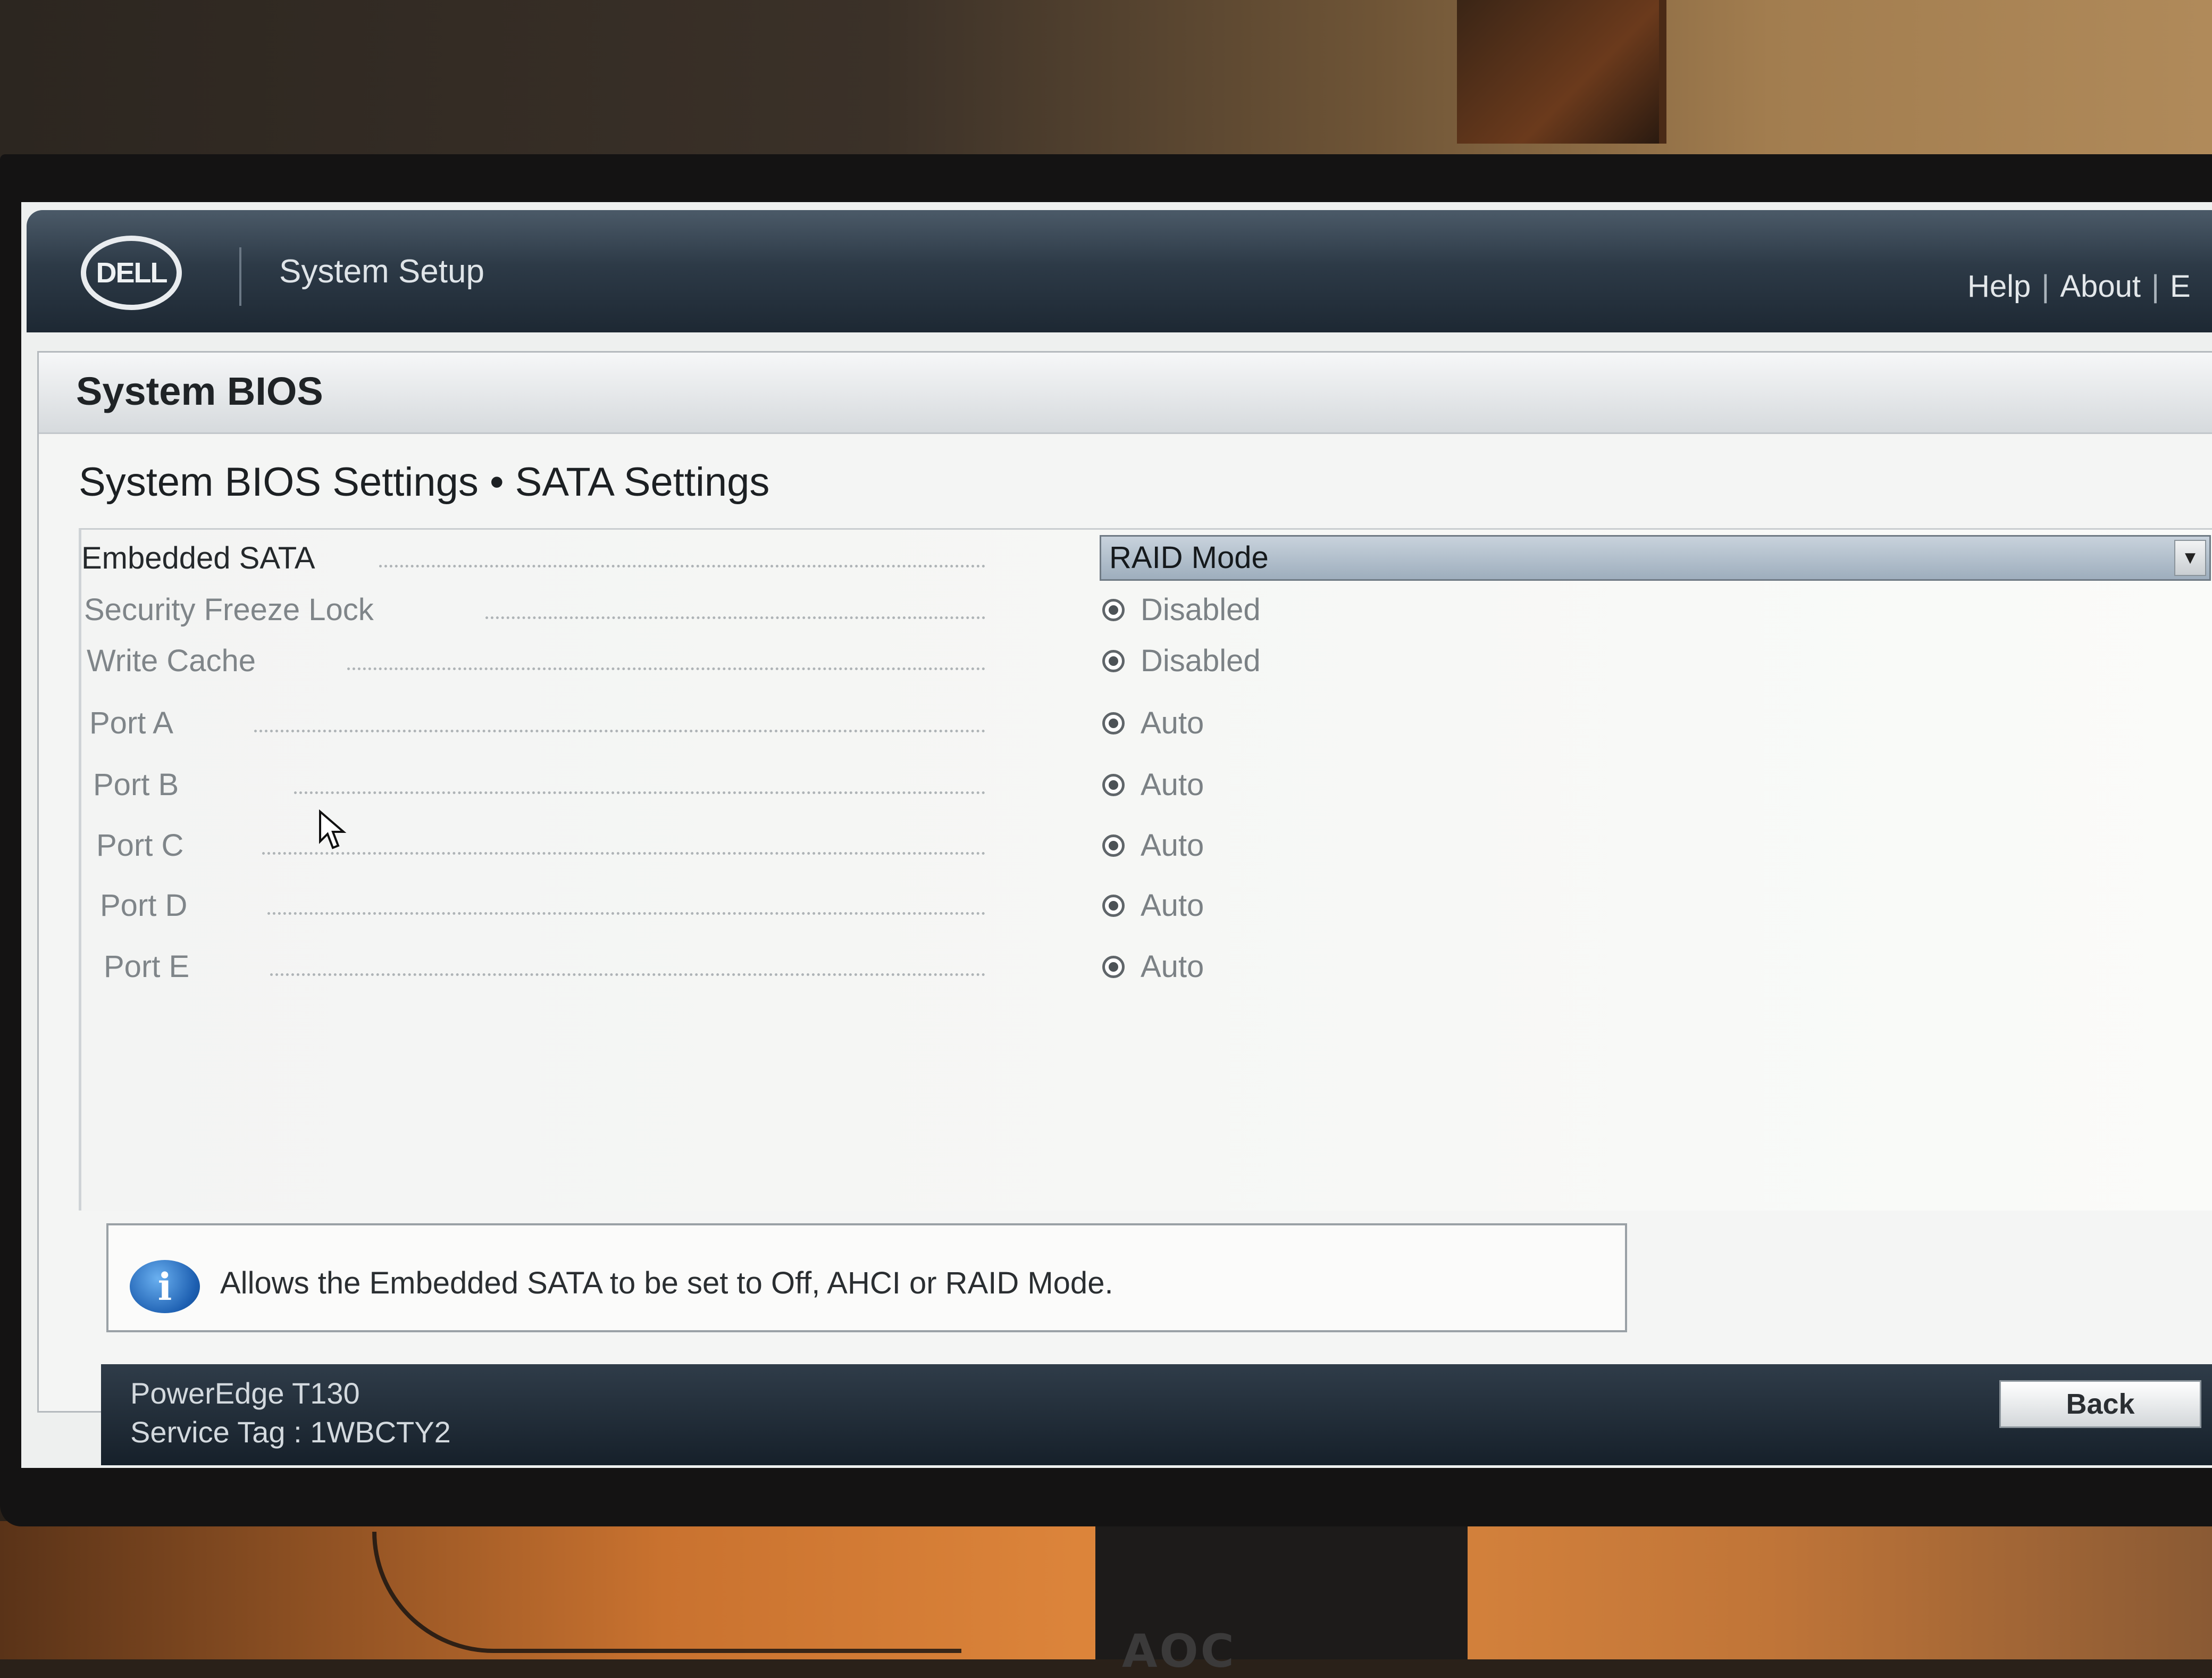 The image size is (2212, 1678). Describe the element at coordinates (424, 482) in the screenshot. I see `page-title: System BIOS Settings • SATA Settings` at that location.